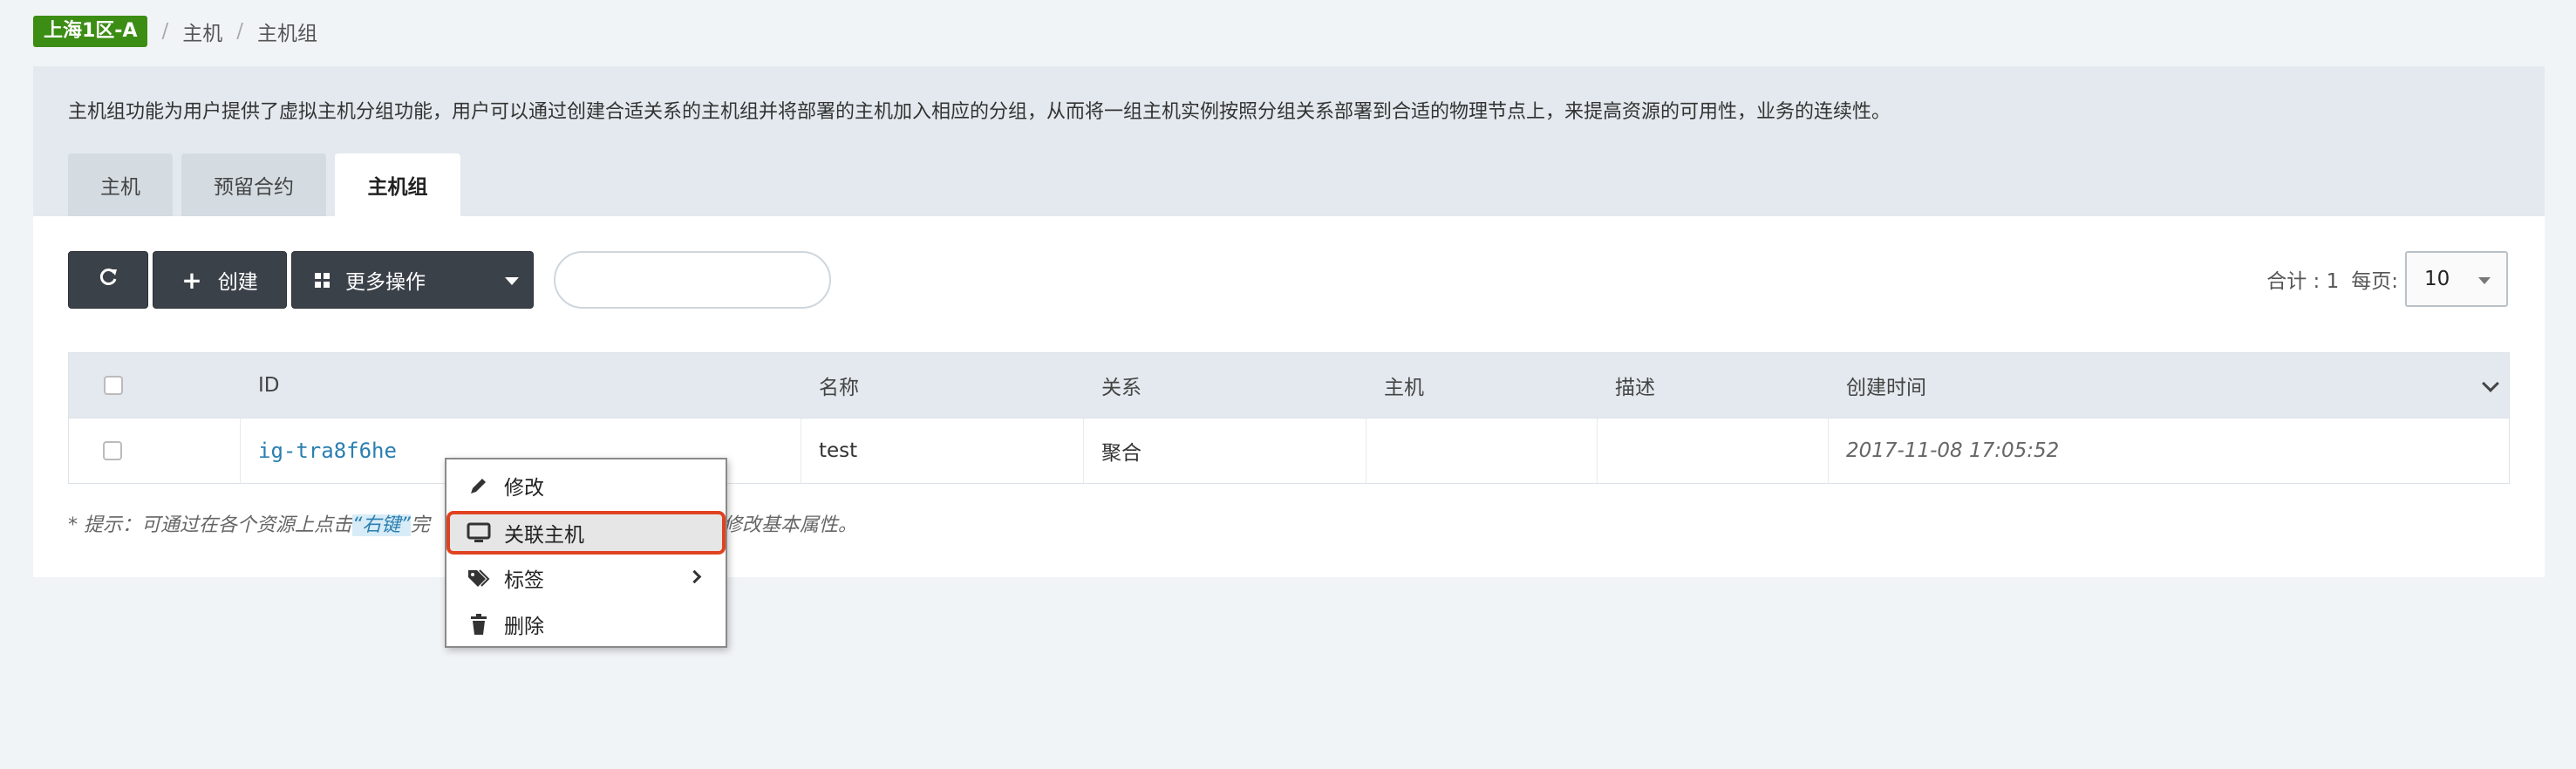 The width and height of the screenshot is (2576, 769). What do you see at coordinates (790, 525) in the screenshot?
I see `hint-suffix: 修改基本属性。` at bounding box center [790, 525].